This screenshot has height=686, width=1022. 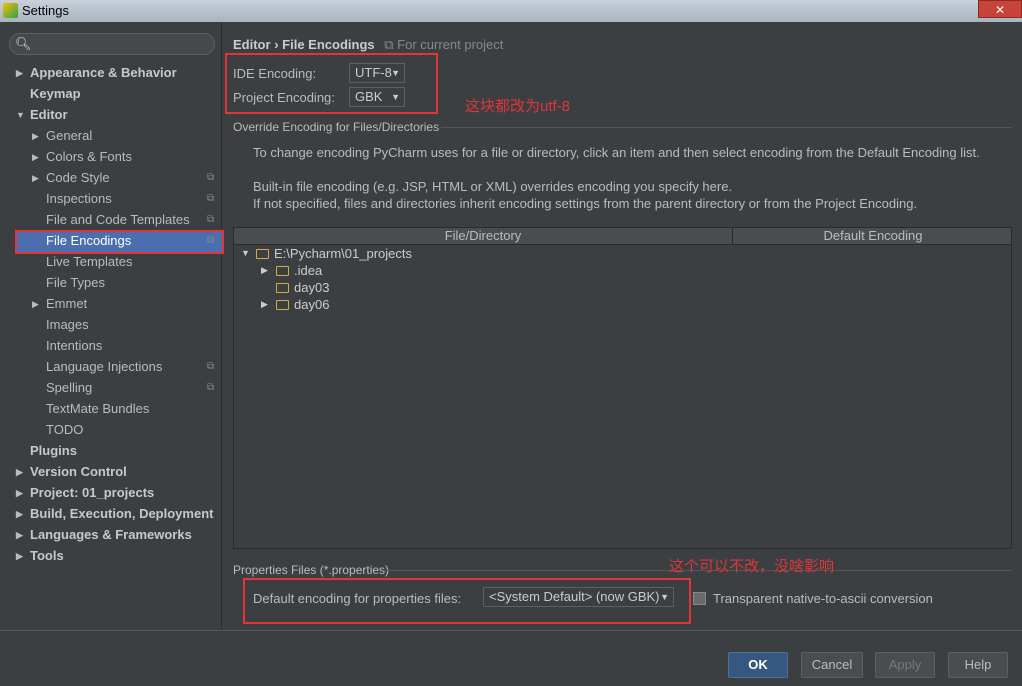 I want to click on title-bar: Settings ✕, so click(x=511, y=11).